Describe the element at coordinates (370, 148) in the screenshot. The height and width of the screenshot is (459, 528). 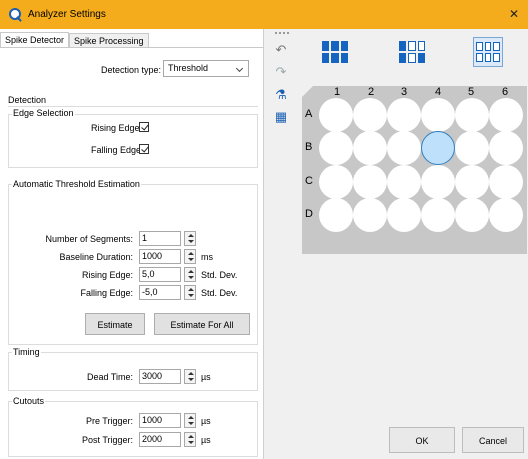
I see `well-b2` at that location.